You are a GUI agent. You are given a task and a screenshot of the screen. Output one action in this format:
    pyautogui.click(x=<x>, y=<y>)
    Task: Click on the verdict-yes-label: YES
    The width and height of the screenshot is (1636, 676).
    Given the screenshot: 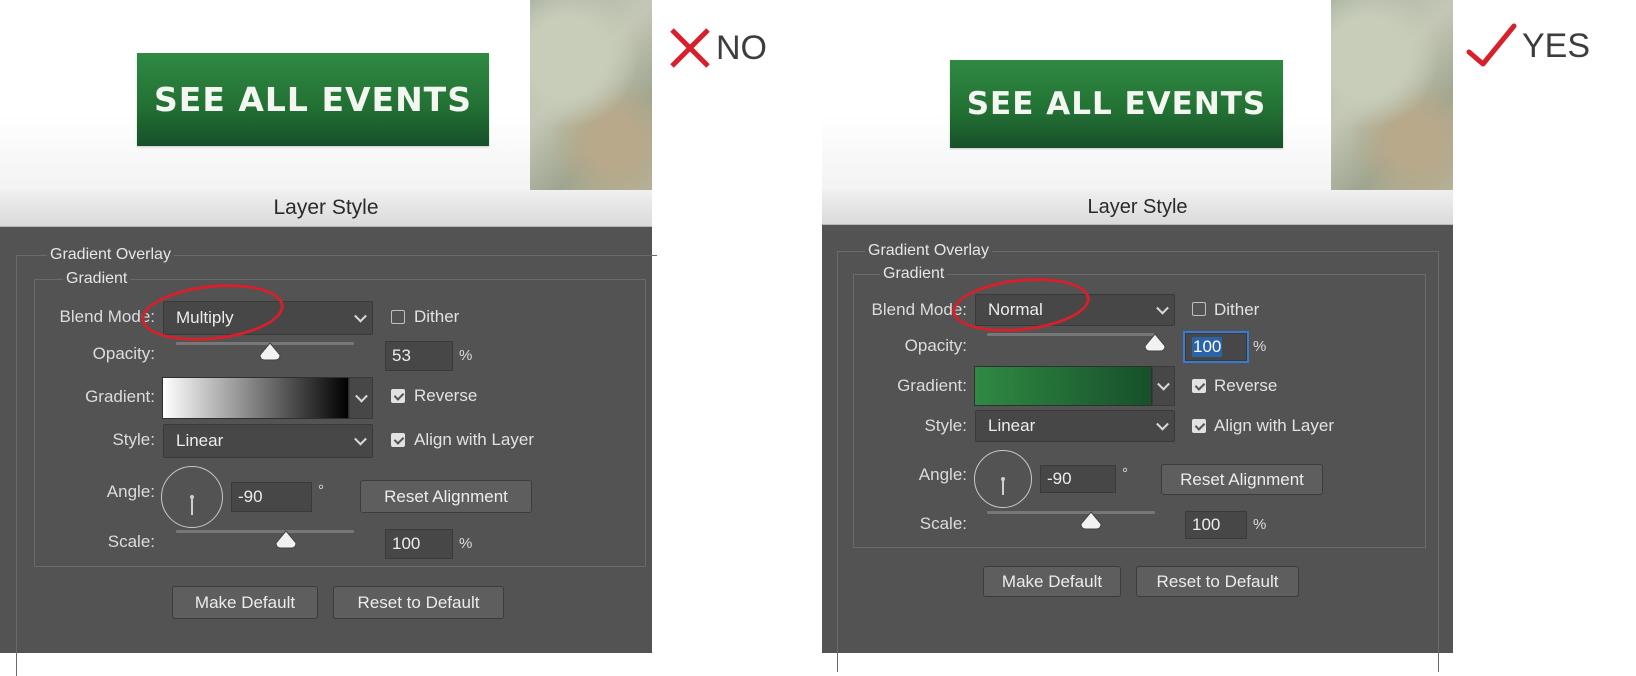 What is the action you would take?
    pyautogui.click(x=1556, y=45)
    